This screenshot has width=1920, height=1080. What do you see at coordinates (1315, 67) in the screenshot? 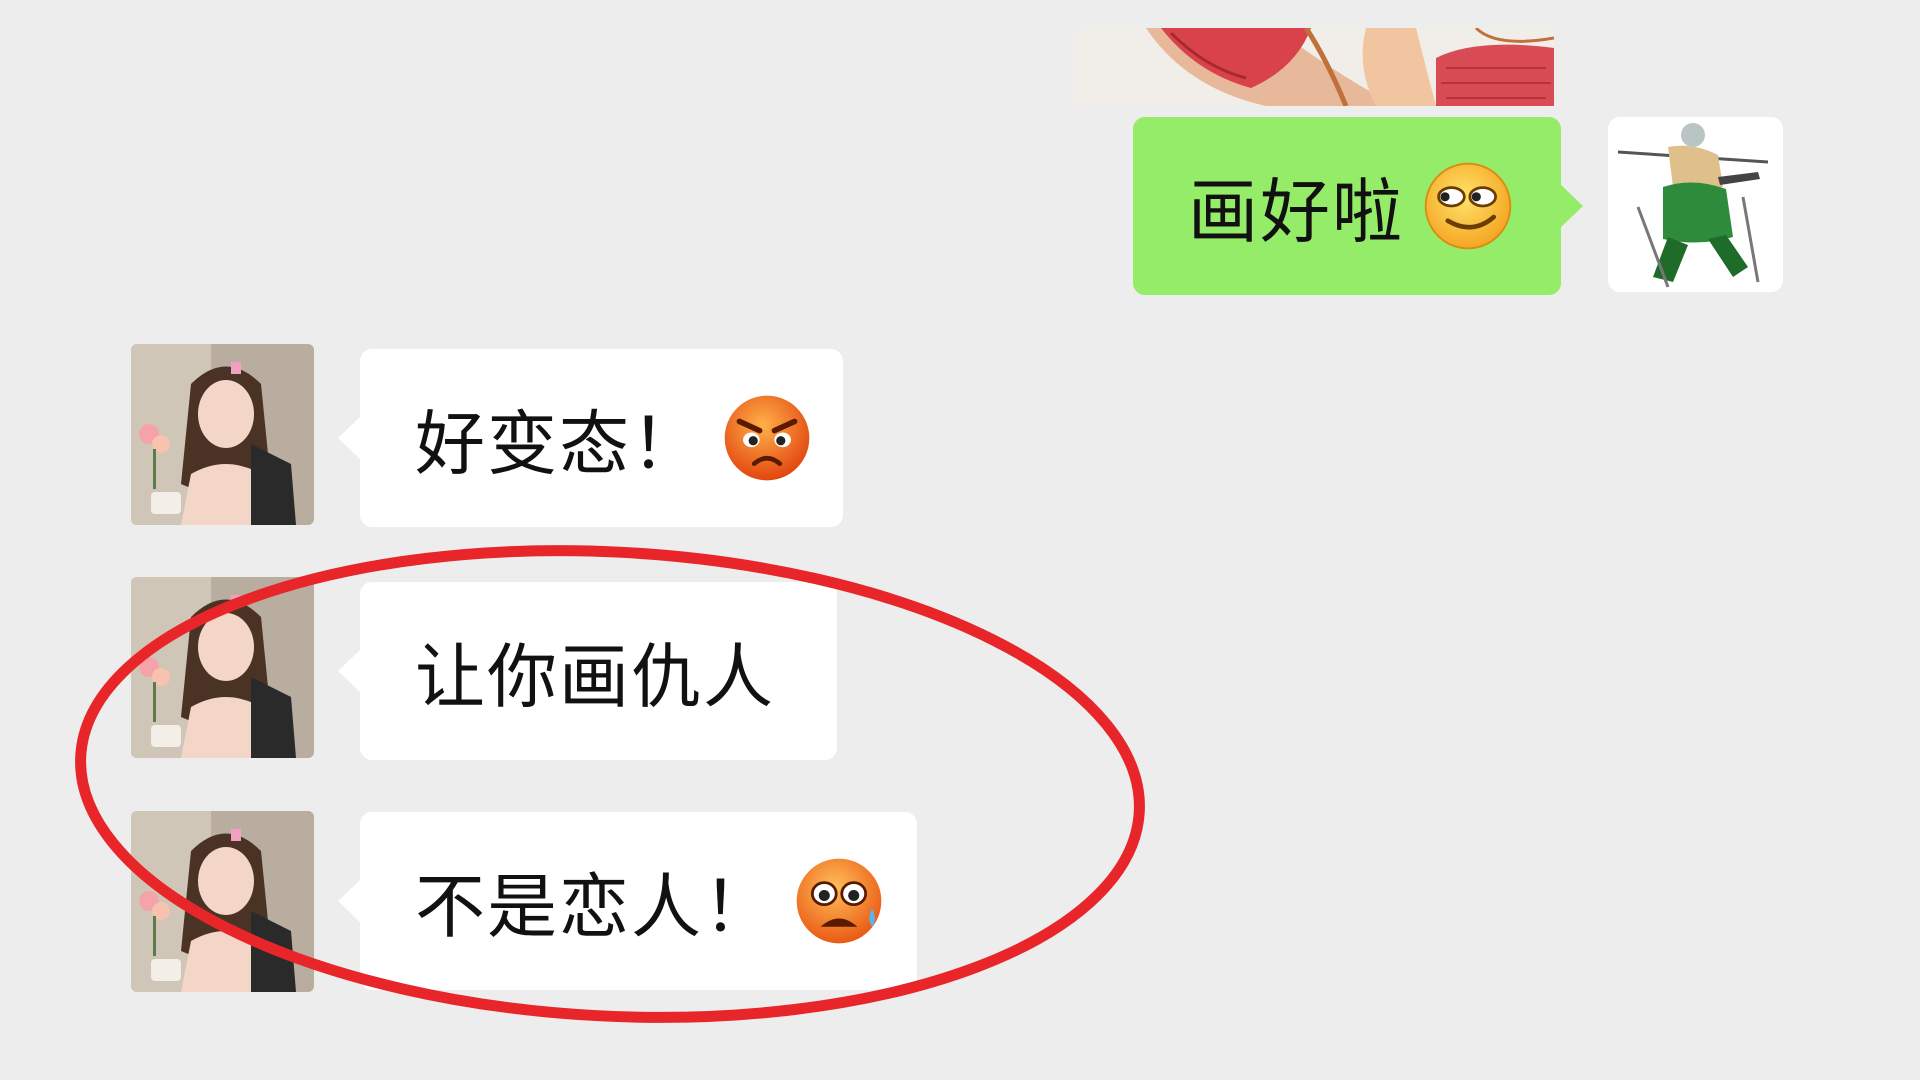
I see `drawing-image` at bounding box center [1315, 67].